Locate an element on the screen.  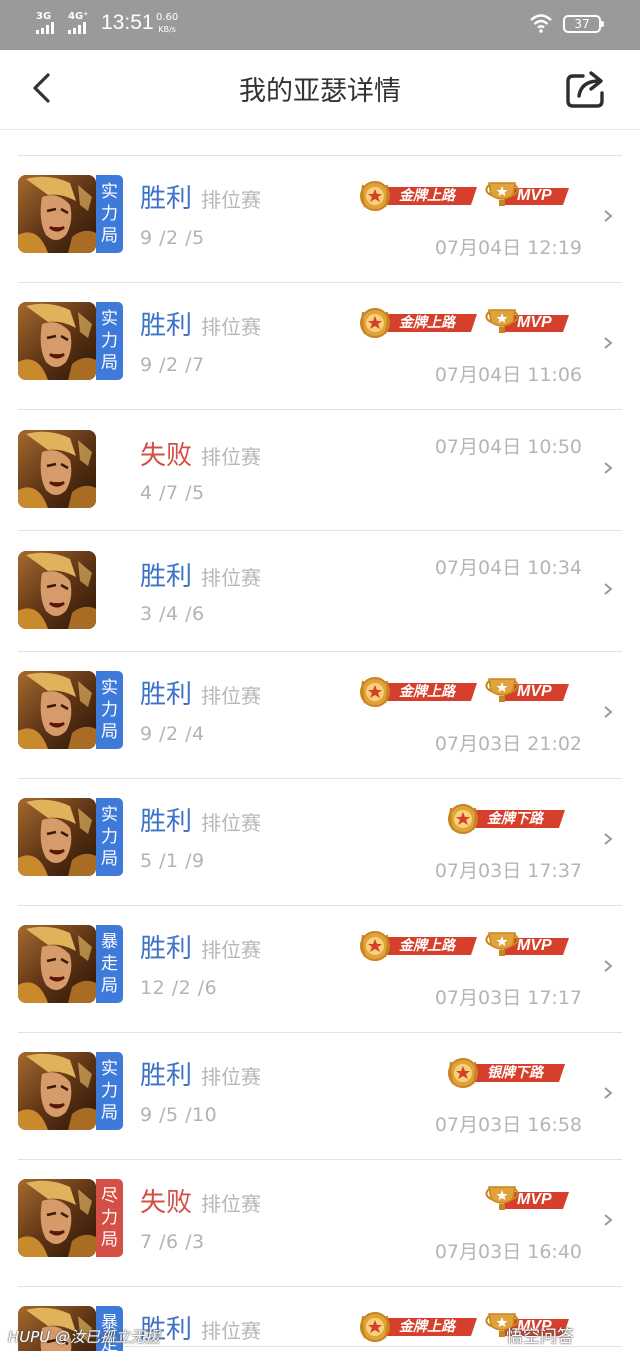
match-row: 实力局胜利 排位赛 9 /2 /4 金牌上路 MVP 07月03日 21:02 is located at coordinates (320, 715).